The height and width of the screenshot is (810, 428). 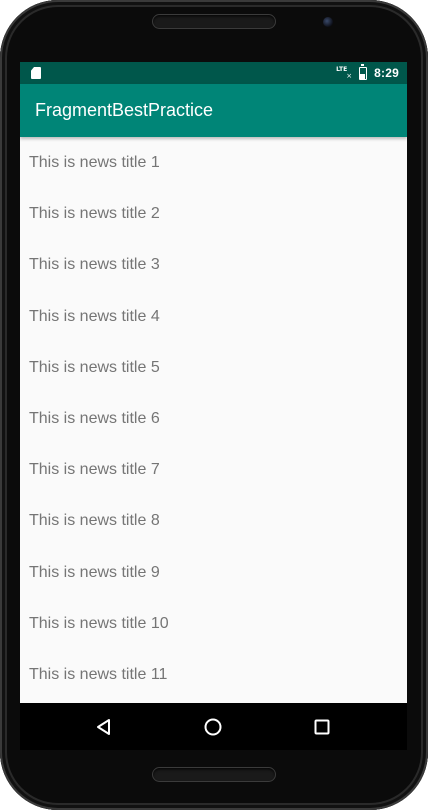 I want to click on news-title-item: This is news title 11, so click(x=213, y=674).